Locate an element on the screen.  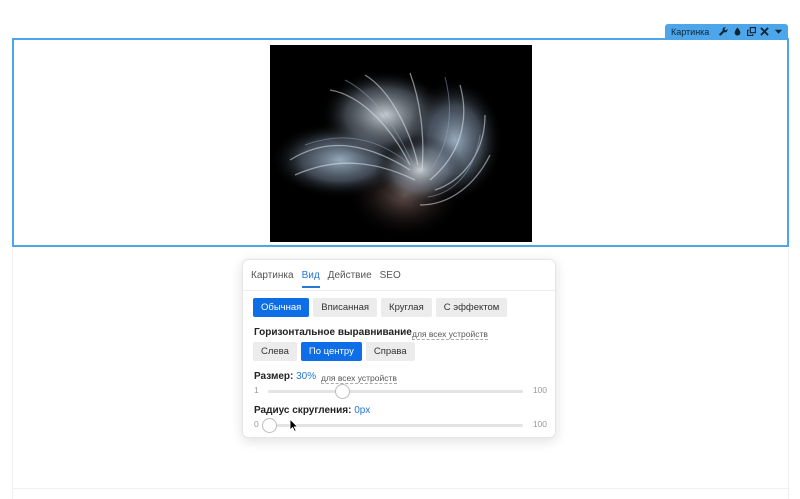
radius-slider-thumb is located at coordinates (269, 425).